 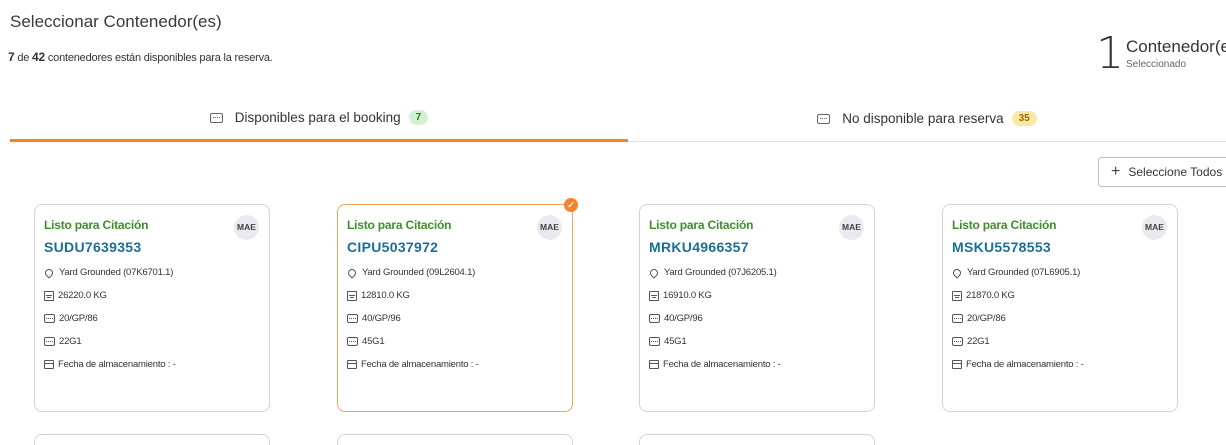 I want to click on plus-icon: +, so click(x=1116, y=171).